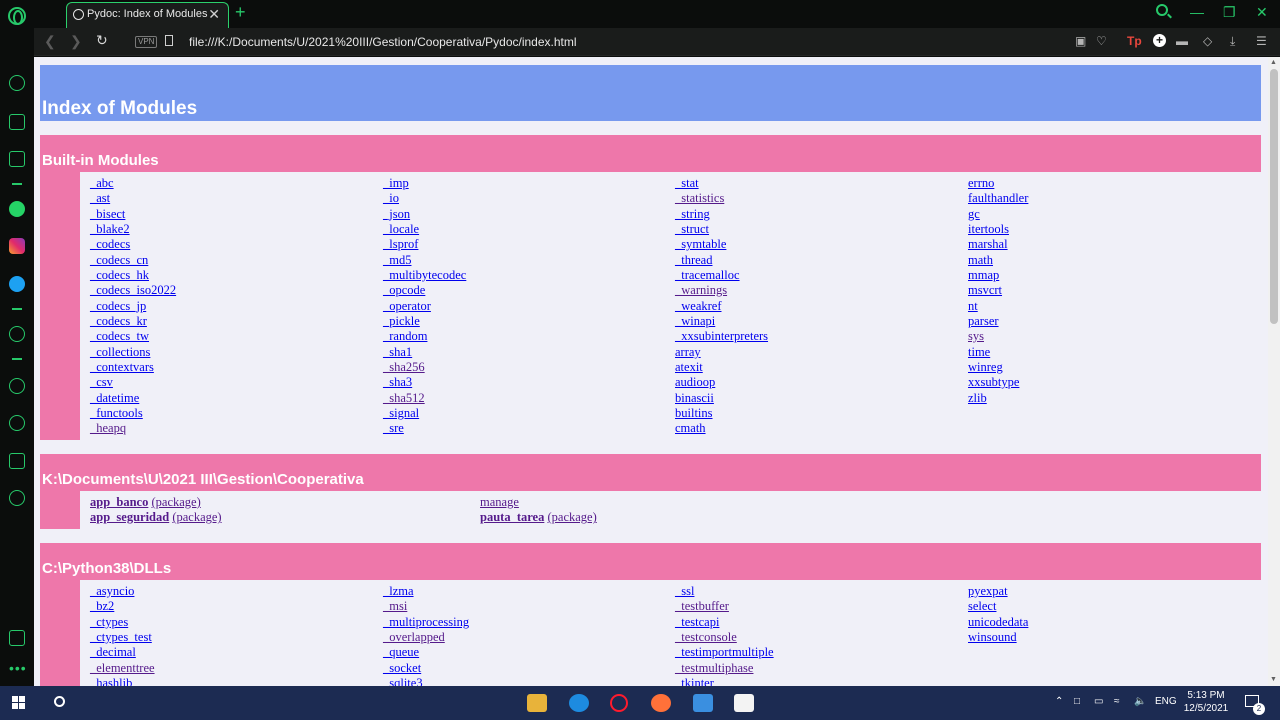 The height and width of the screenshot is (720, 1280). I want to click on restore-button: ❐, so click(1229, 12).